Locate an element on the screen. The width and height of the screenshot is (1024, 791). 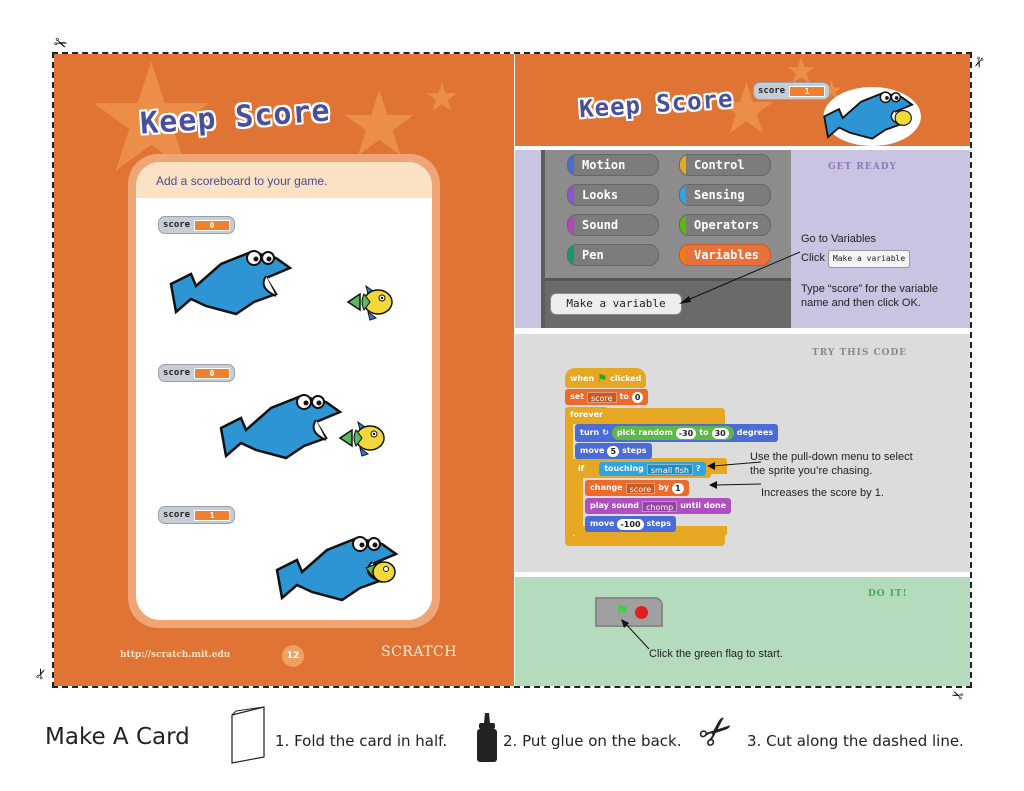
category-pen: Pen is located at coordinates (613, 255).